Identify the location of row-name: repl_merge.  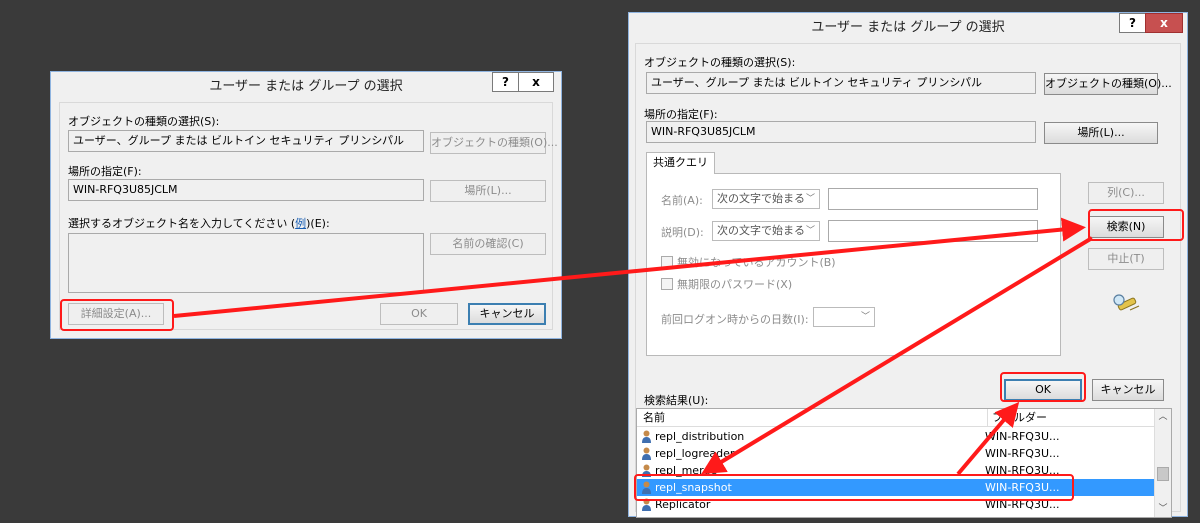
(686, 470).